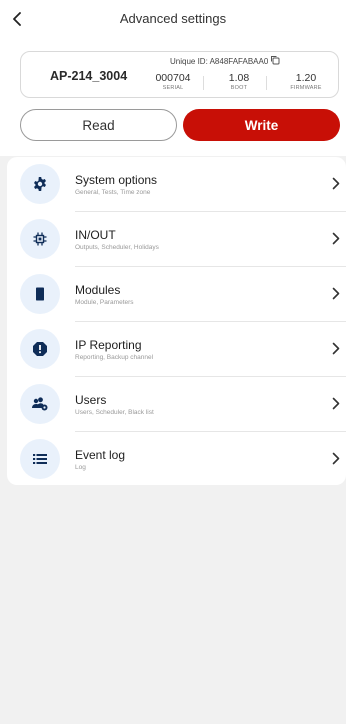 This screenshot has width=346, height=724. I want to click on menu-item-system-options: System options General, Tests, Time zone, so click(176, 184).